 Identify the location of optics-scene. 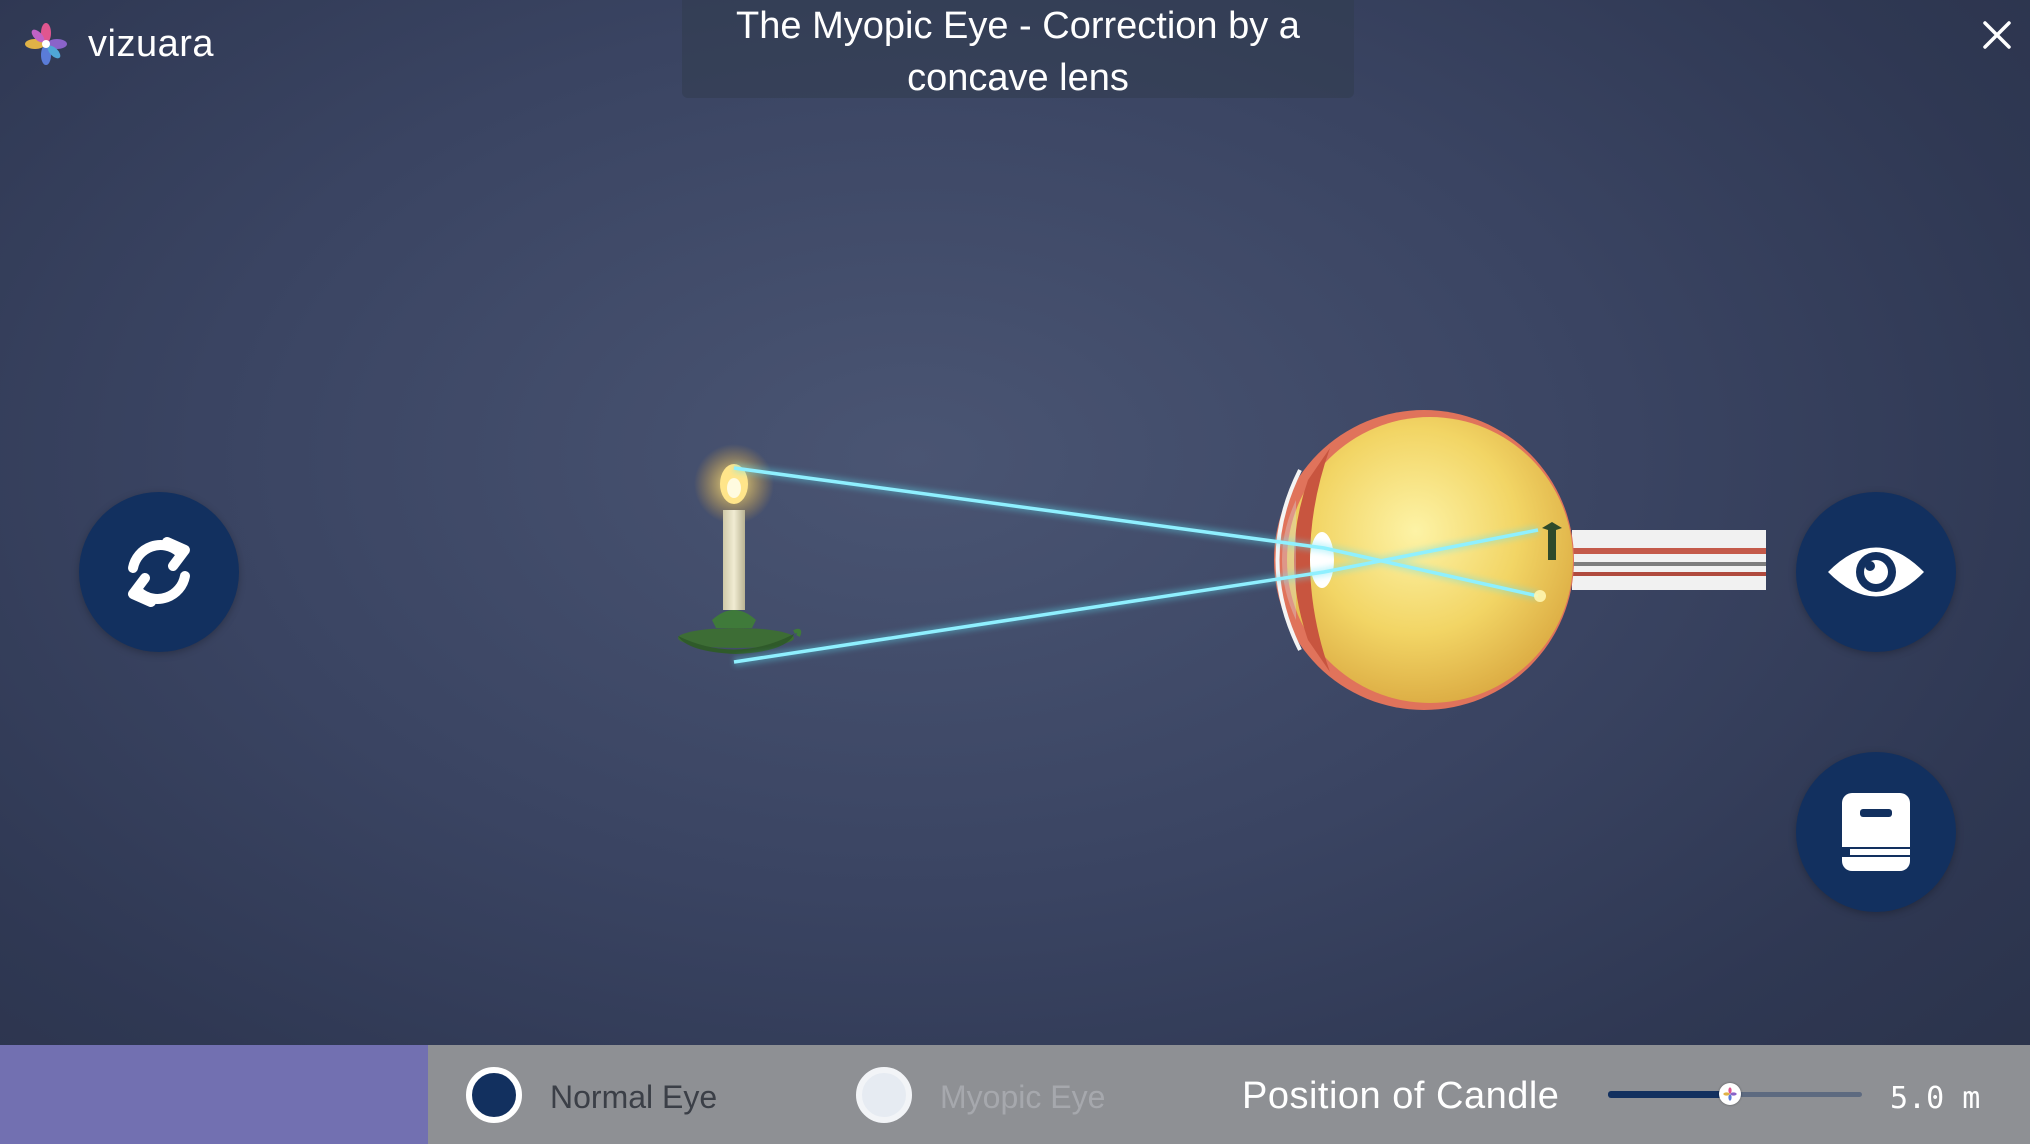
(1222, 560).